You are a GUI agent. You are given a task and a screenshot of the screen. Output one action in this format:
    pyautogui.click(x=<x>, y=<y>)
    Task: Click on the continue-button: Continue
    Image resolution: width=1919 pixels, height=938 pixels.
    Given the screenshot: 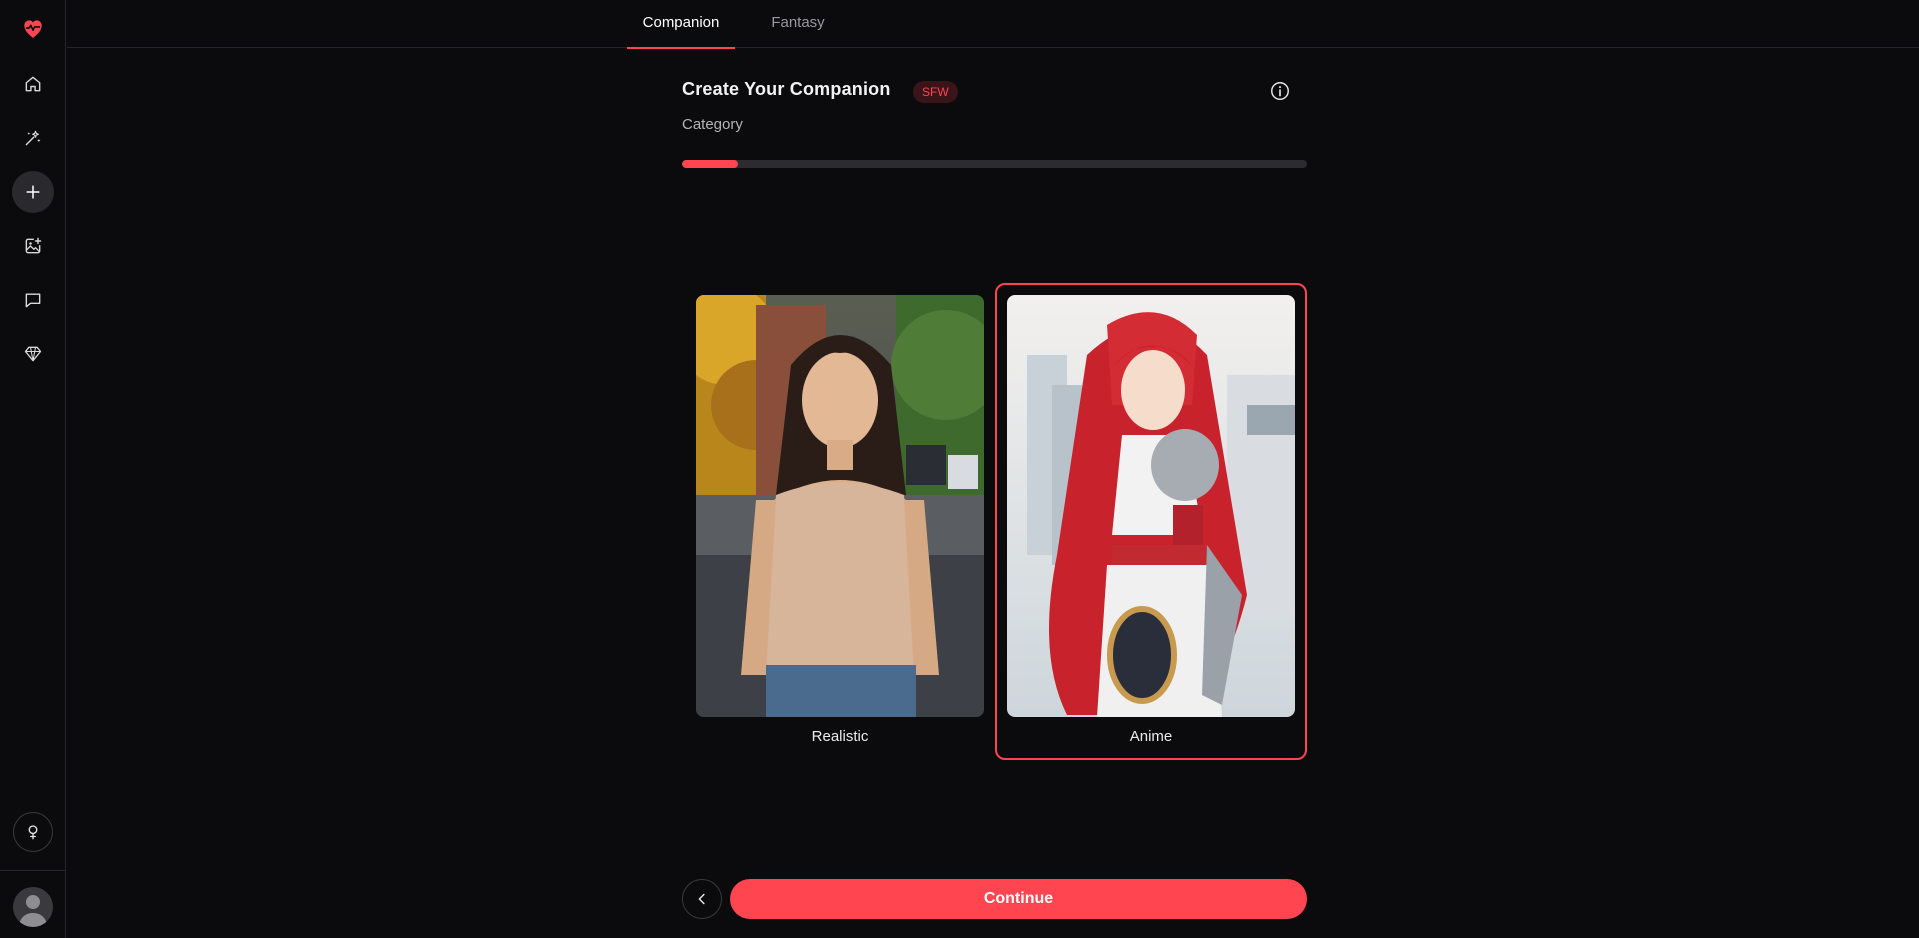 What is the action you would take?
    pyautogui.click(x=1018, y=899)
    